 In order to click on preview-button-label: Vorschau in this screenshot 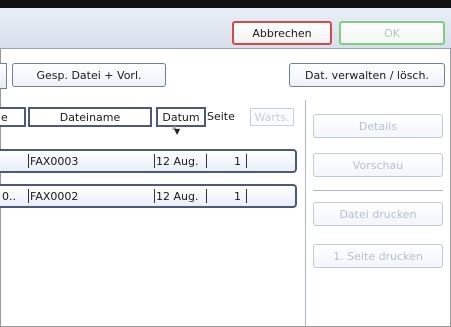, I will do `click(378, 165)`.